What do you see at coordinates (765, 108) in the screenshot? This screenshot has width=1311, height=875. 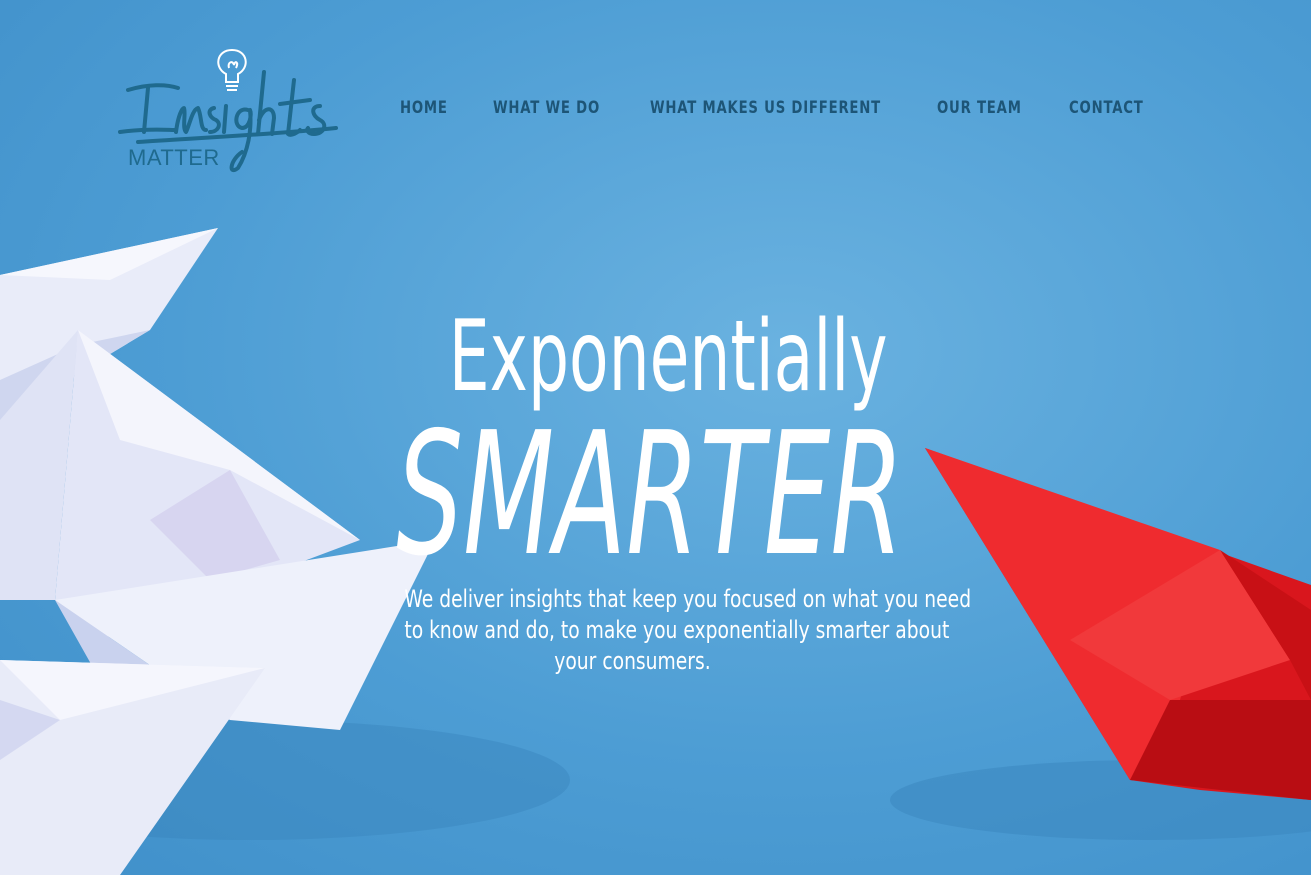 I see `nav-item-what-makes-us-different: WHAT MAKES US DIFFERENT` at bounding box center [765, 108].